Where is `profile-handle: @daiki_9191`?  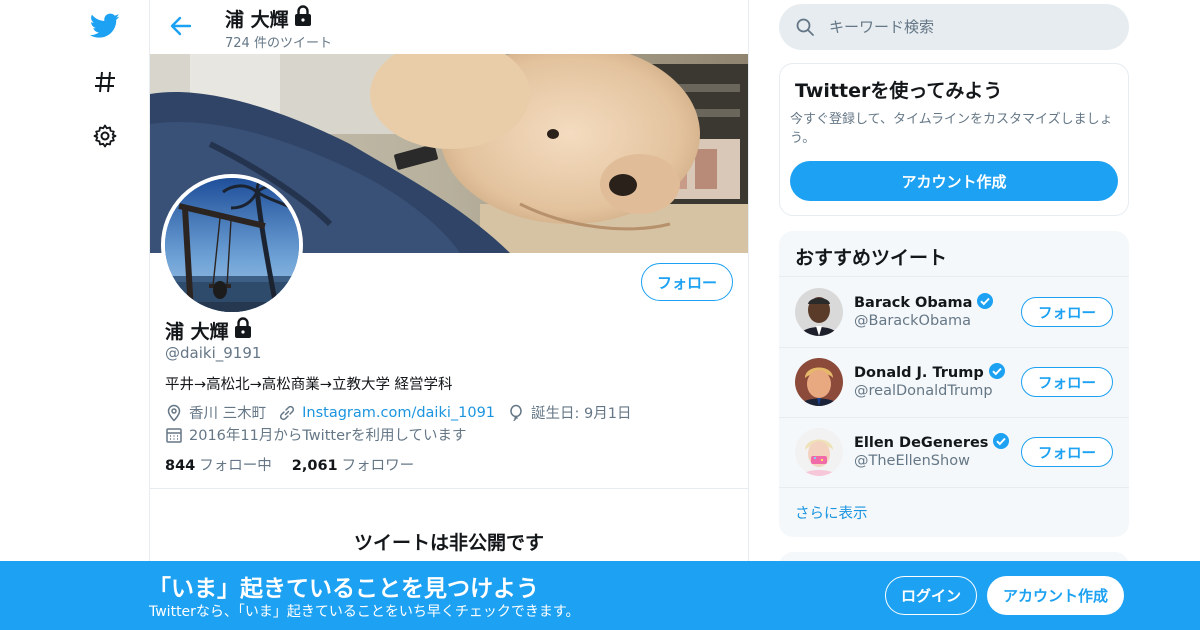 profile-handle: @daiki_9191 is located at coordinates (213, 353).